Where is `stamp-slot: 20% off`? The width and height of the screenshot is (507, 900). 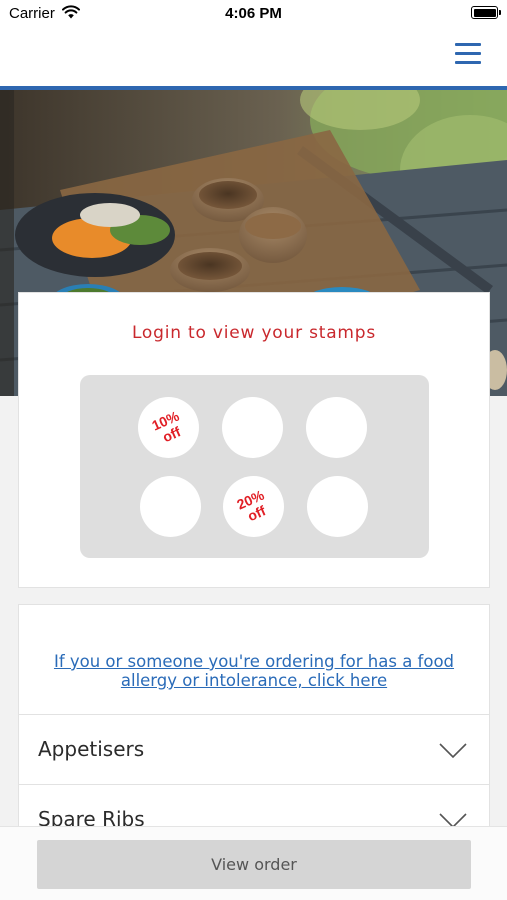
stamp-slot: 20% off is located at coordinates (253, 506).